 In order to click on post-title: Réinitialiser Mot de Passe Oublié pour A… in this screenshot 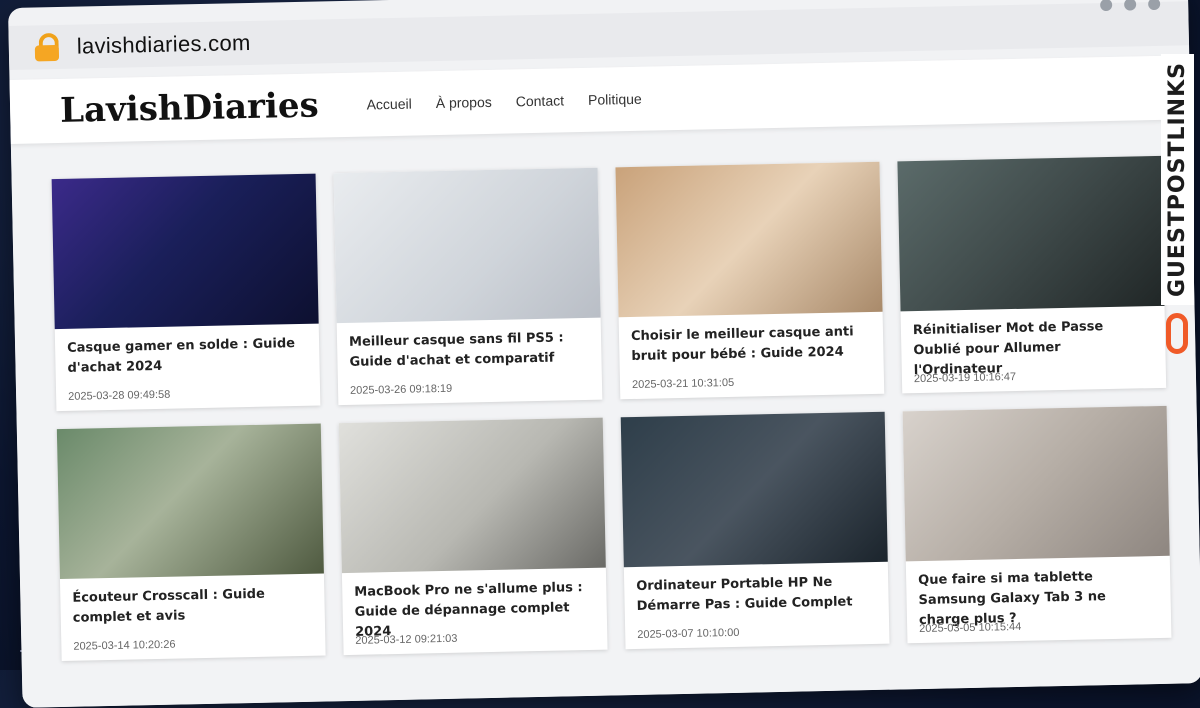, I will do `click(1033, 347)`.